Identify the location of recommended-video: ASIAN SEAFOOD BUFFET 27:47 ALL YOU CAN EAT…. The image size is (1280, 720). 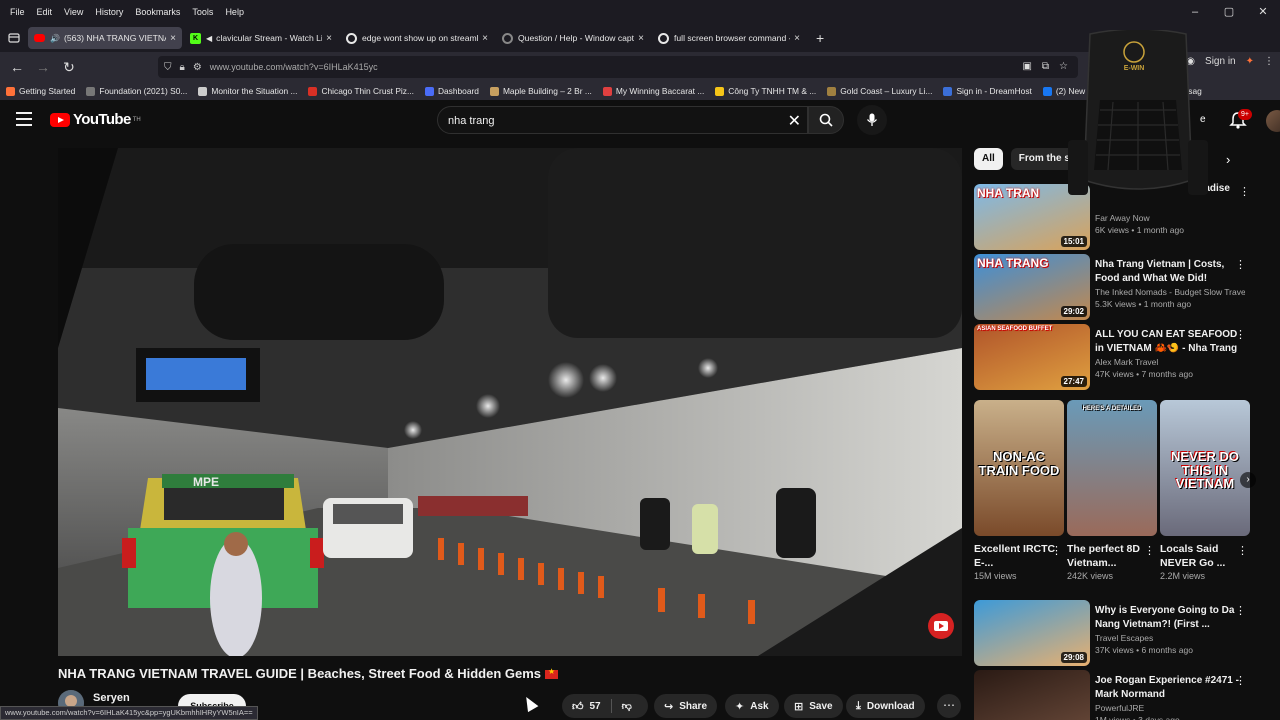
(1119, 357).